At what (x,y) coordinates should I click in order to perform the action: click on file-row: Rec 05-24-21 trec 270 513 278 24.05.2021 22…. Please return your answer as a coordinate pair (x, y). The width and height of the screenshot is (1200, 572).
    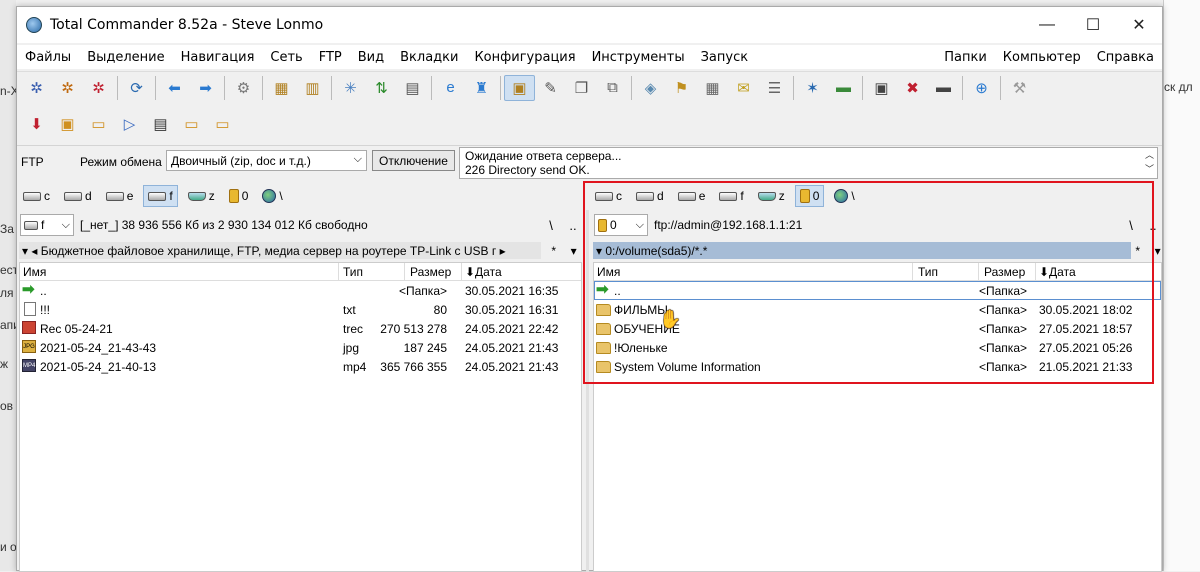
    Looking at the image, I should click on (300, 328).